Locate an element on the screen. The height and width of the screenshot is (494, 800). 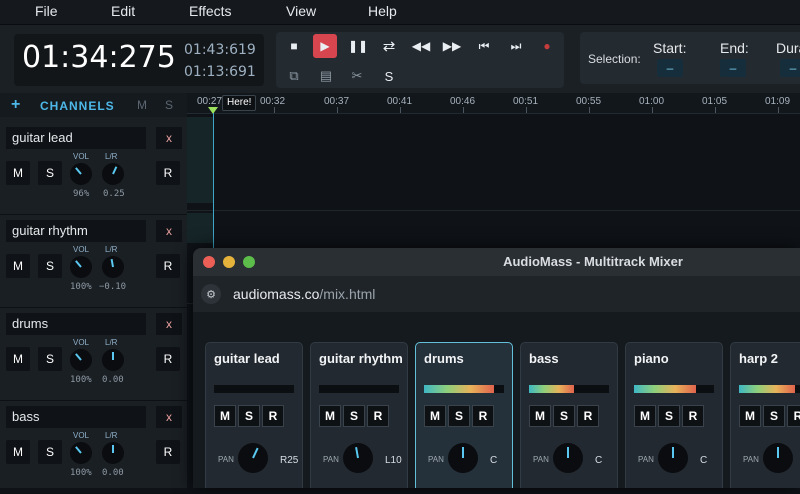
menu-edit: Edit is located at coordinates (123, 11).